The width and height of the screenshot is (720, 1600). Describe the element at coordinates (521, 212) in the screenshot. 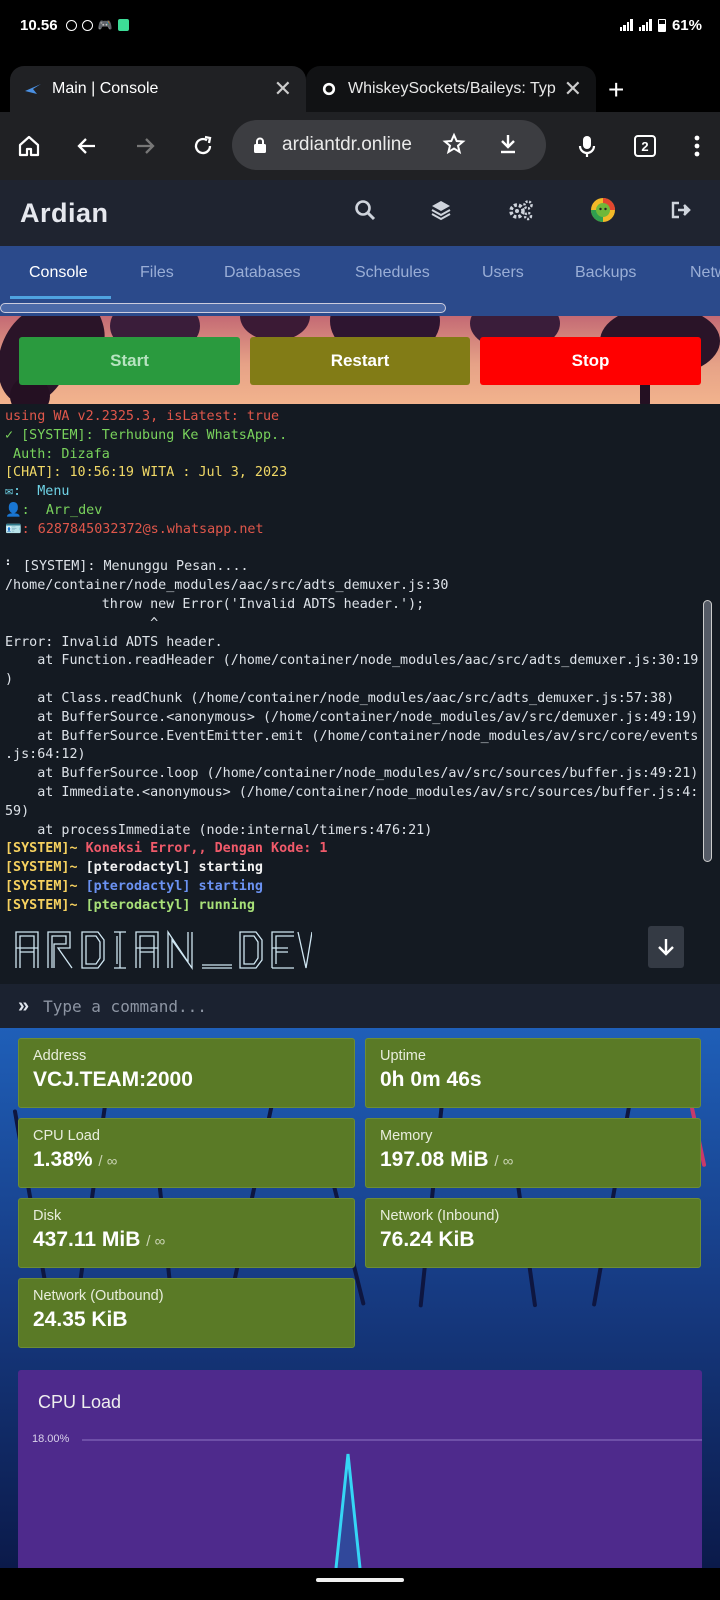

I see `cogs-icon` at that location.